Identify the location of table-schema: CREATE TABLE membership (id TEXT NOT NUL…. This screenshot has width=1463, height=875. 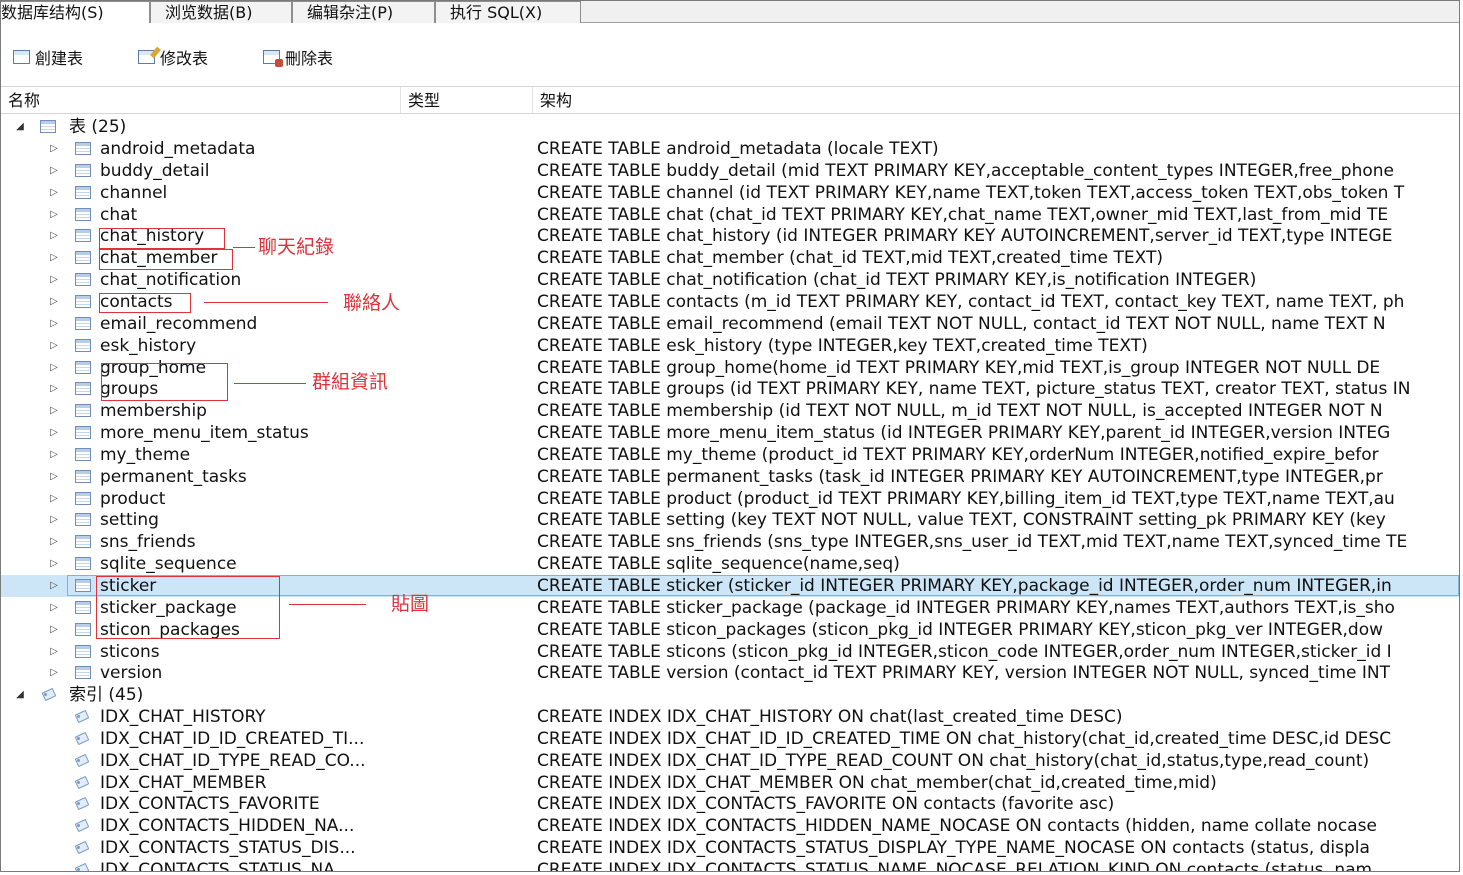
(960, 411).